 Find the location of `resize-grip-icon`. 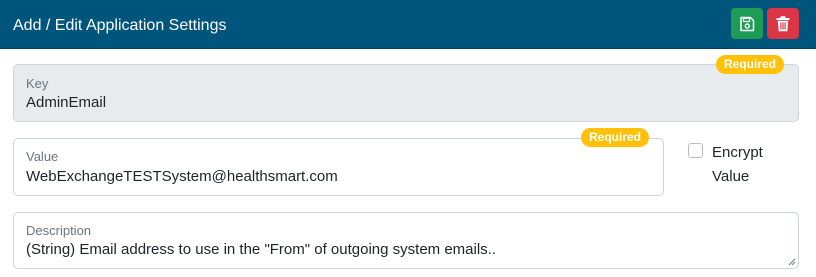

resize-grip-icon is located at coordinates (792, 262).